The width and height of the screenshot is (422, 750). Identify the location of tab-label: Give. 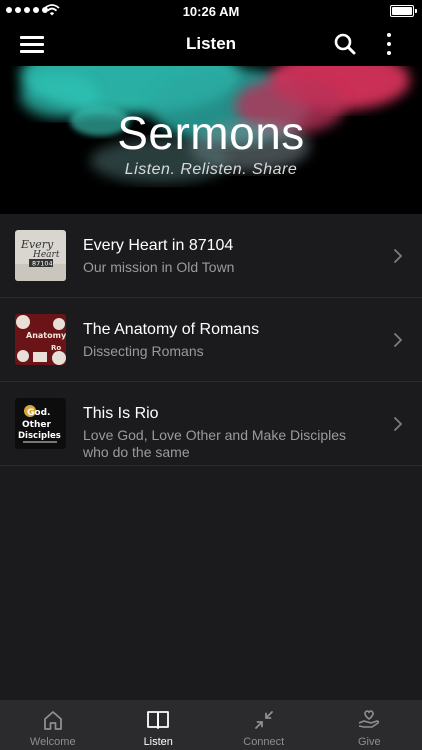
(369, 742).